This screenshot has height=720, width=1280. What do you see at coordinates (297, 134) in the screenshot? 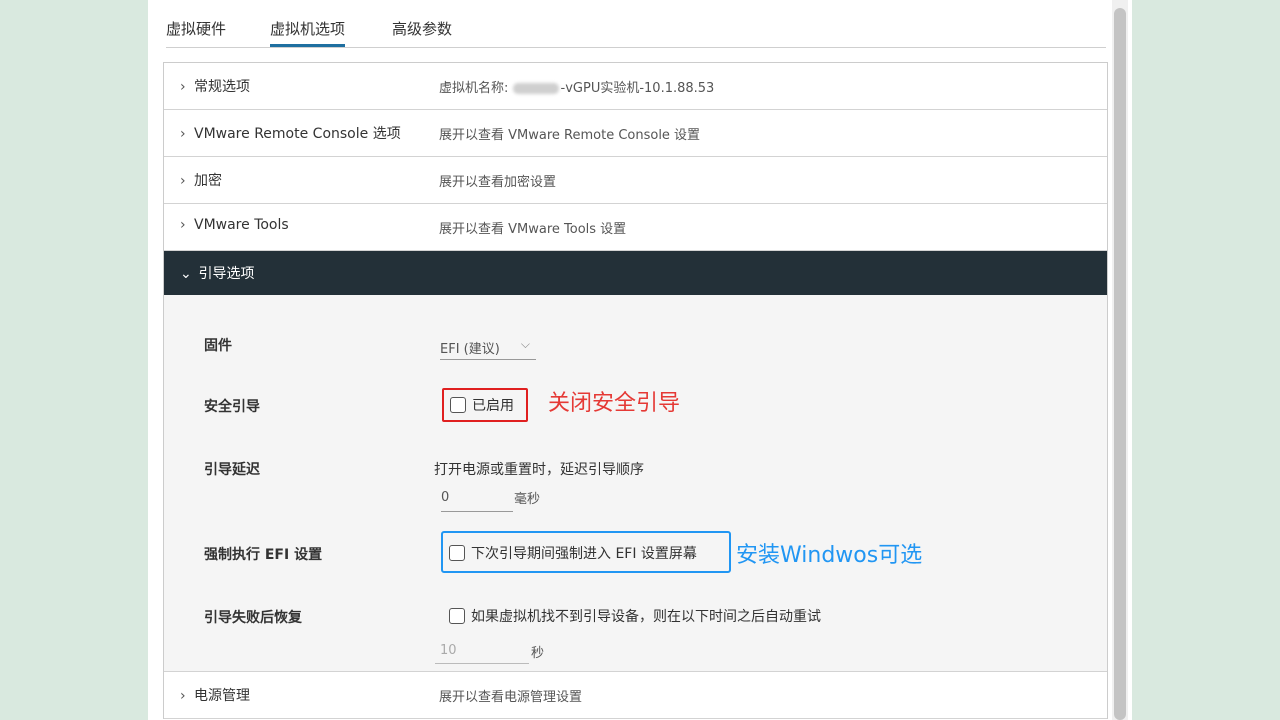
I see `row-label: VMware Remote Console 选项` at bounding box center [297, 134].